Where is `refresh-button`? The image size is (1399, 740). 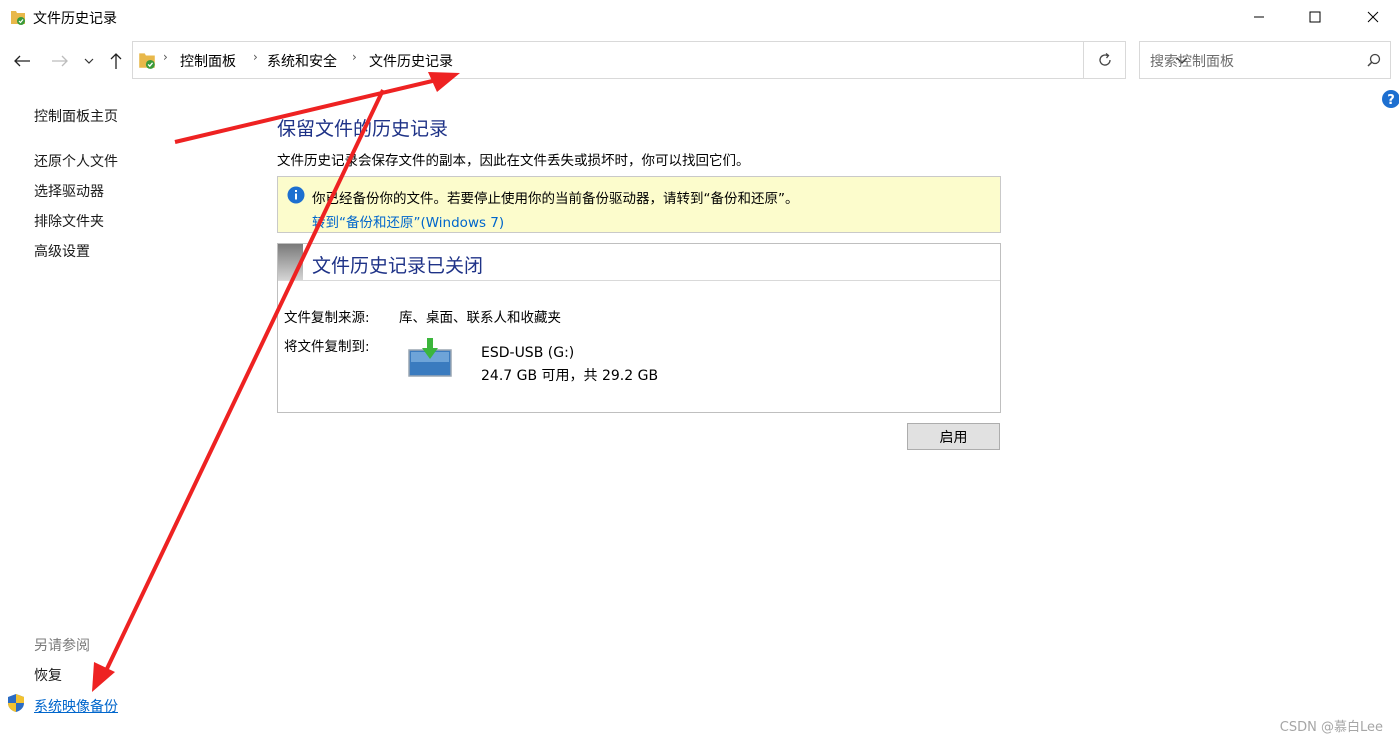 refresh-button is located at coordinates (1105, 60).